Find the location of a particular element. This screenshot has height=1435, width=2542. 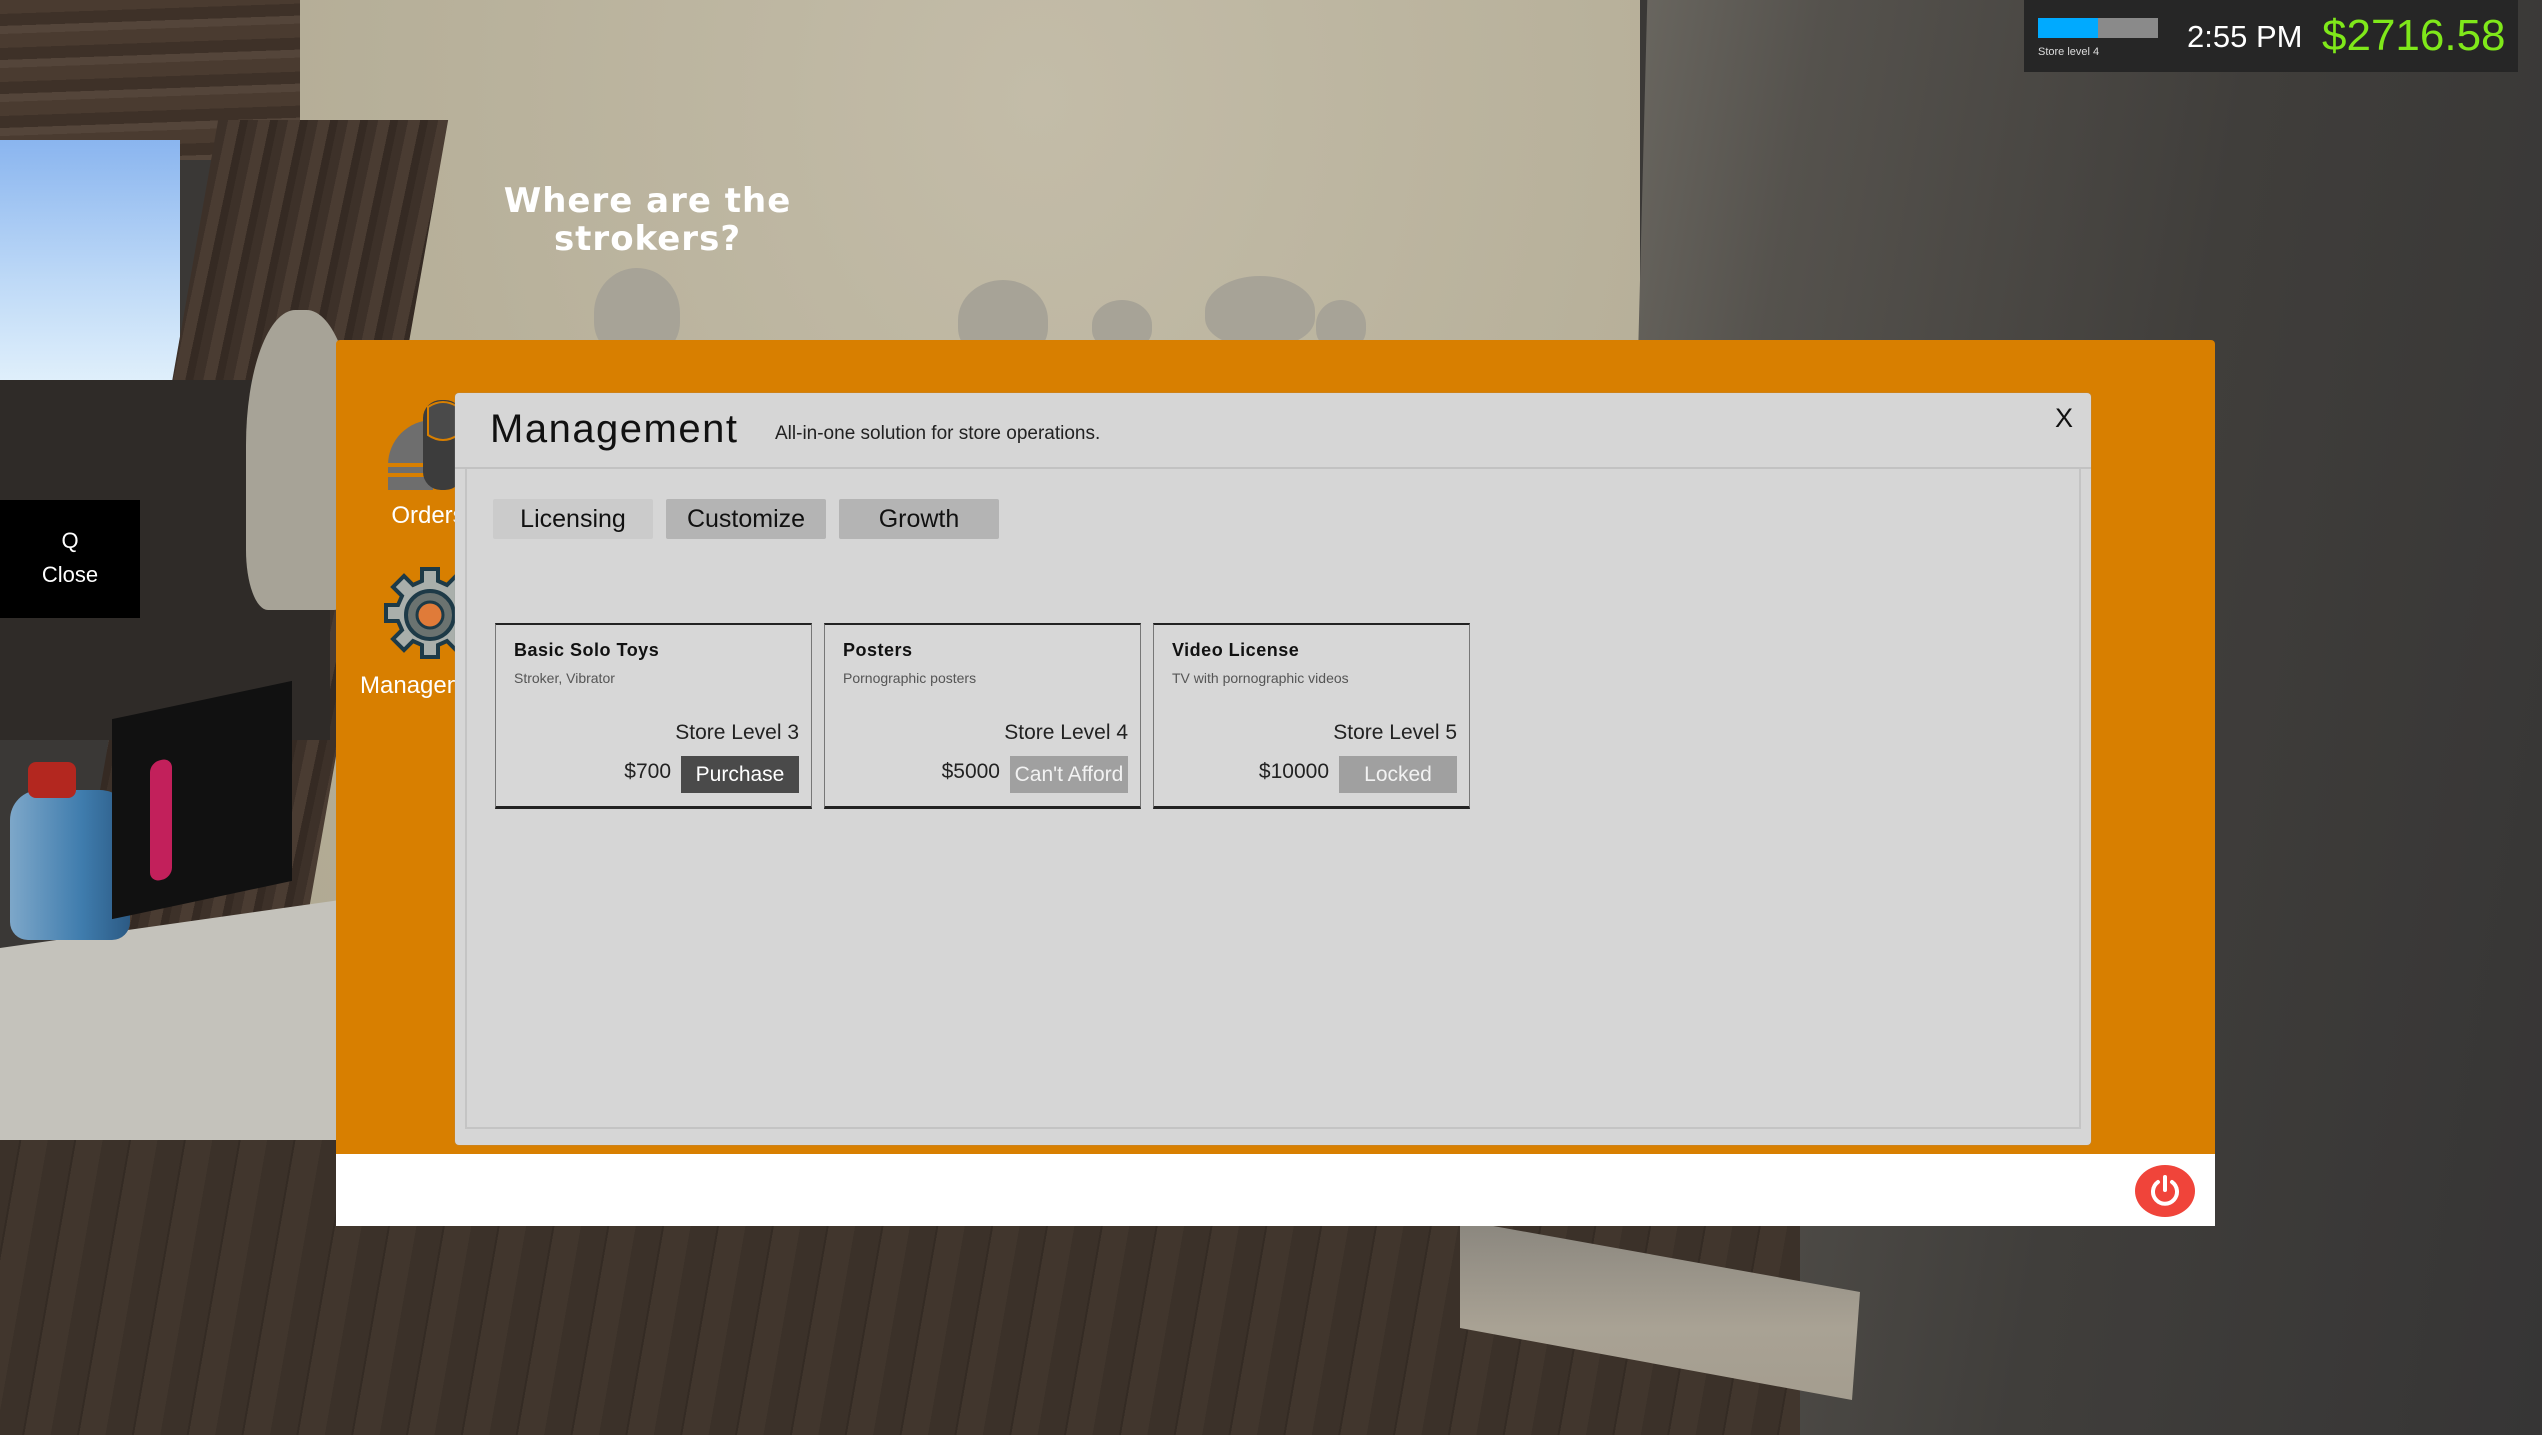

license-price: $5000 is located at coordinates (970, 771).